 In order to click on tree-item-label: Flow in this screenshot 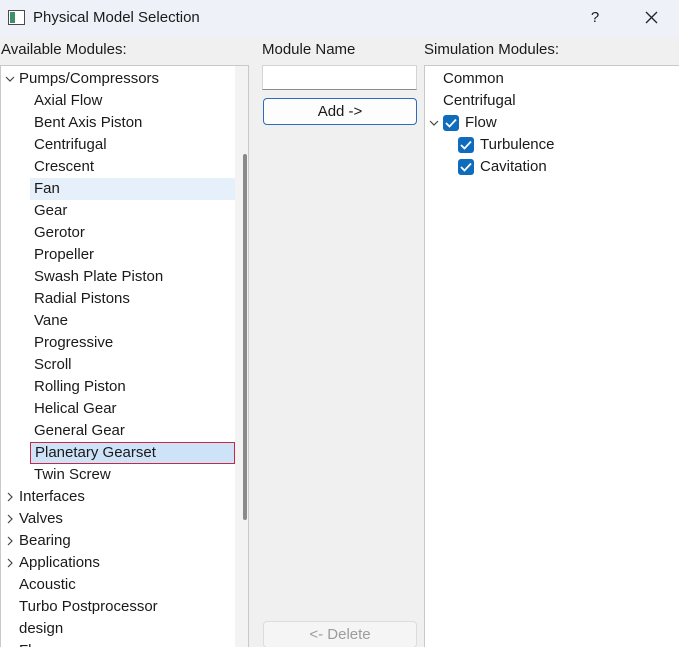, I will do `click(481, 122)`.